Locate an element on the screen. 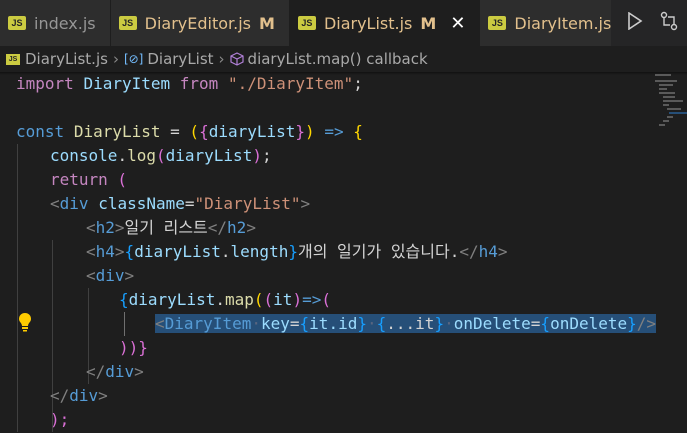 This screenshot has height=433, width=687. close-icon: ✕ is located at coordinates (457, 23).